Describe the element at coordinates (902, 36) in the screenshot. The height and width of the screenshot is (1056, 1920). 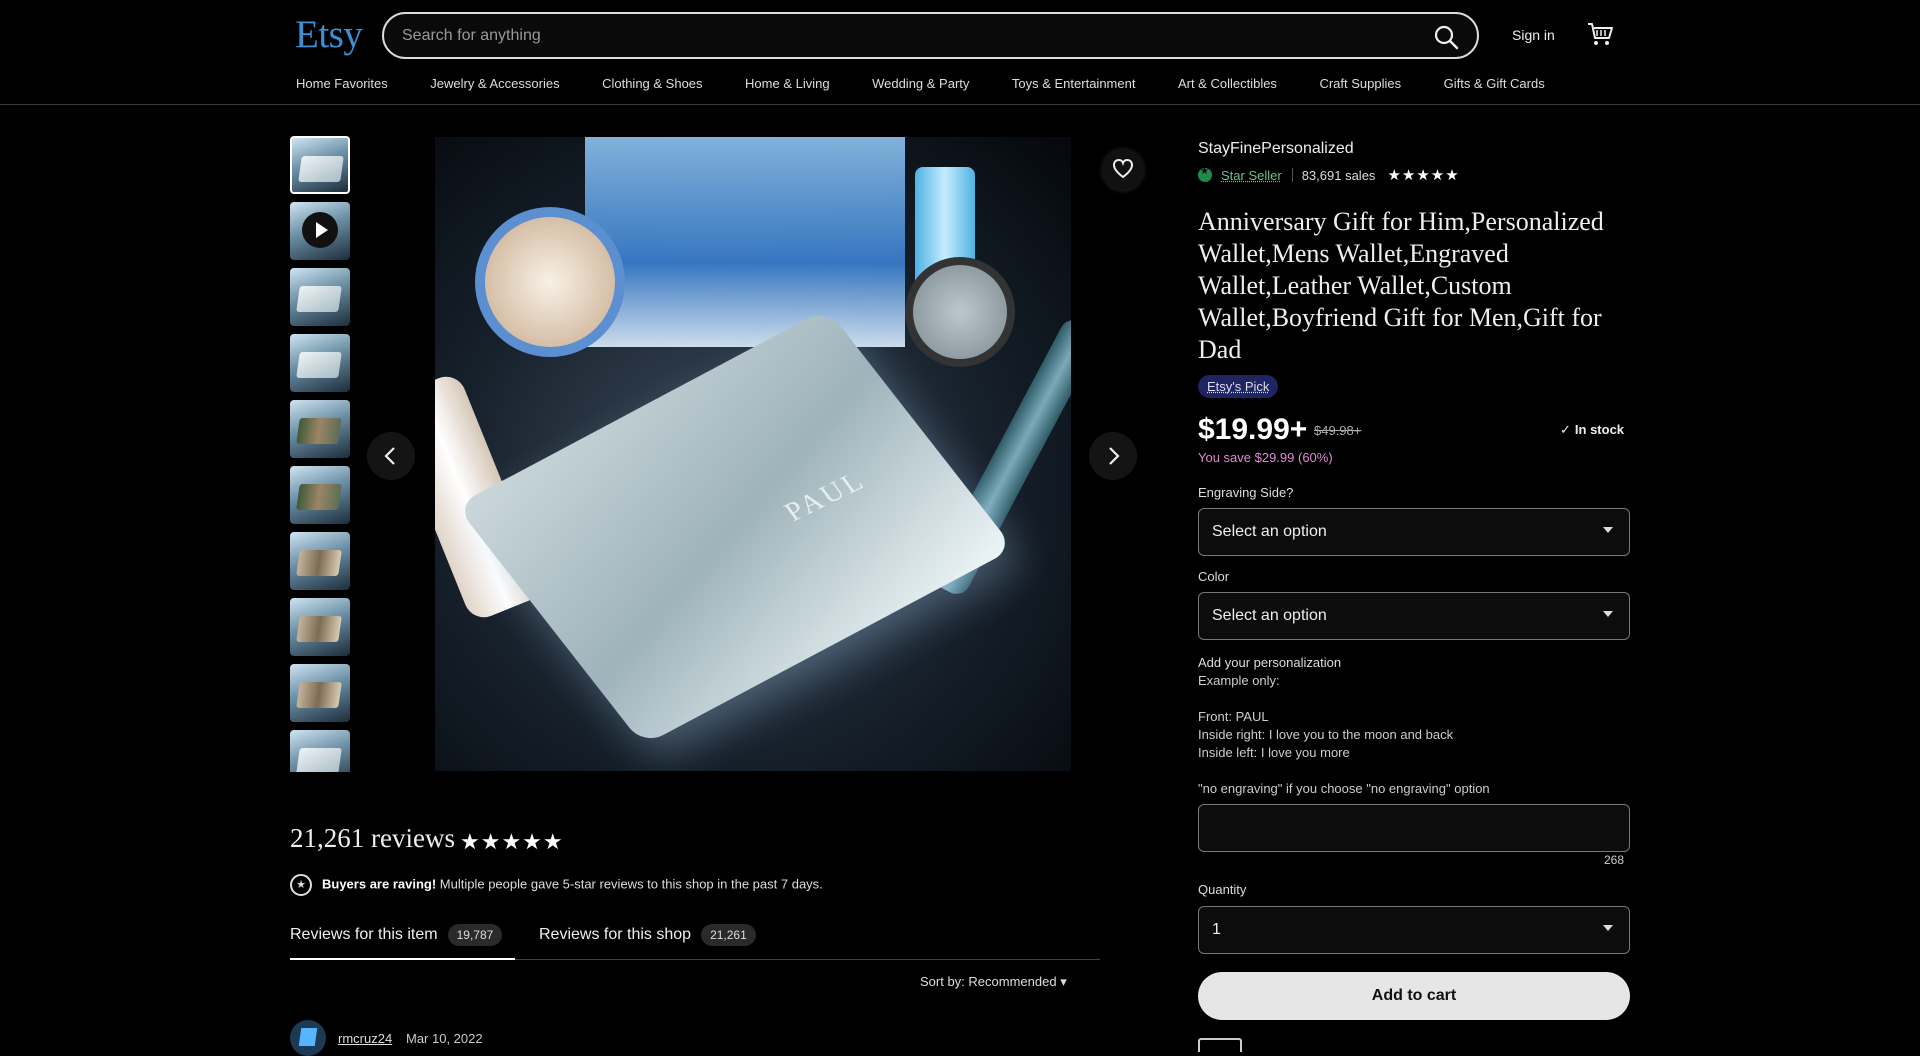
I see `search-input` at that location.